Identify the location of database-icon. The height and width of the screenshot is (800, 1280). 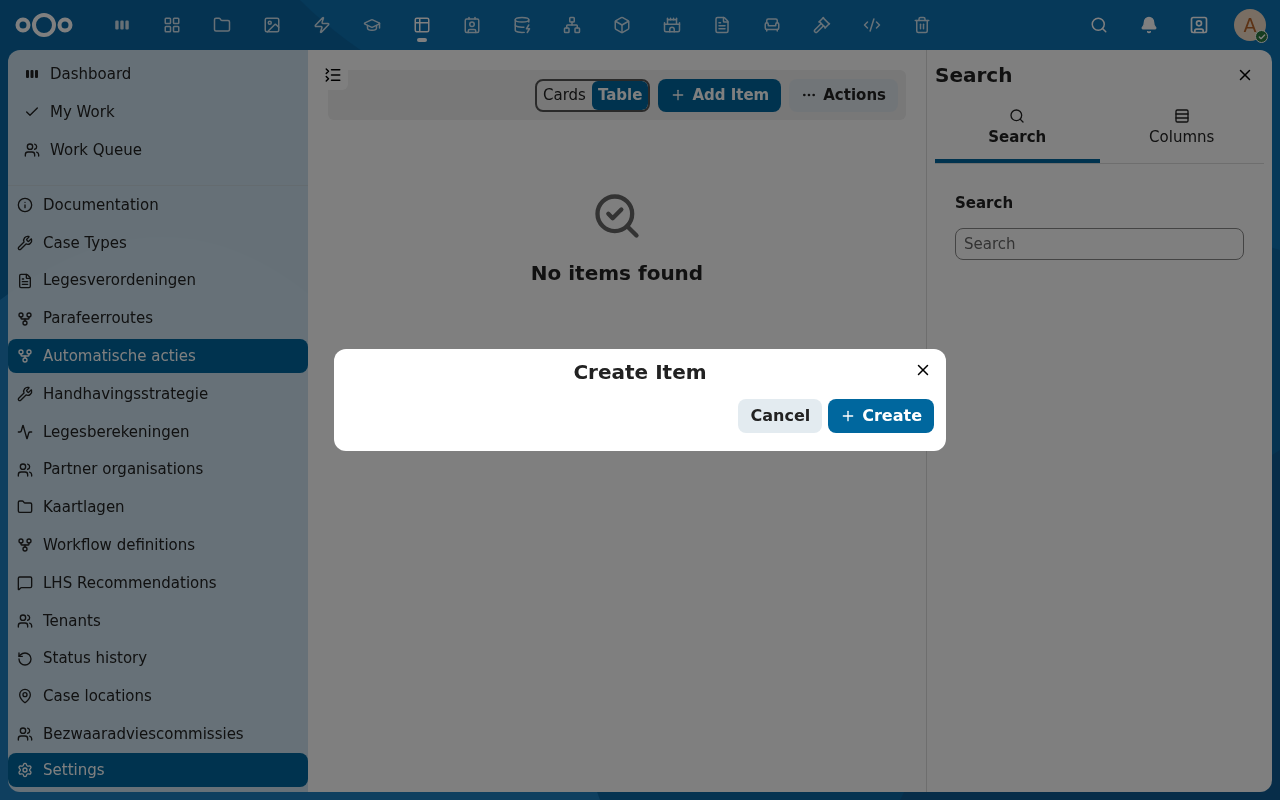
(522, 25).